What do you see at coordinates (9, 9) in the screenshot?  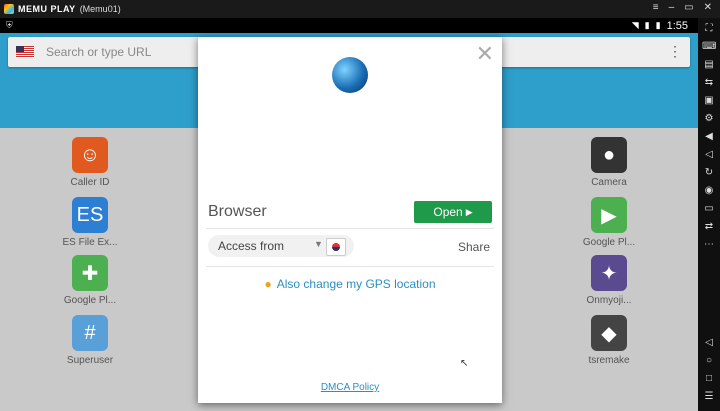 I see `memu-logo-icon` at bounding box center [9, 9].